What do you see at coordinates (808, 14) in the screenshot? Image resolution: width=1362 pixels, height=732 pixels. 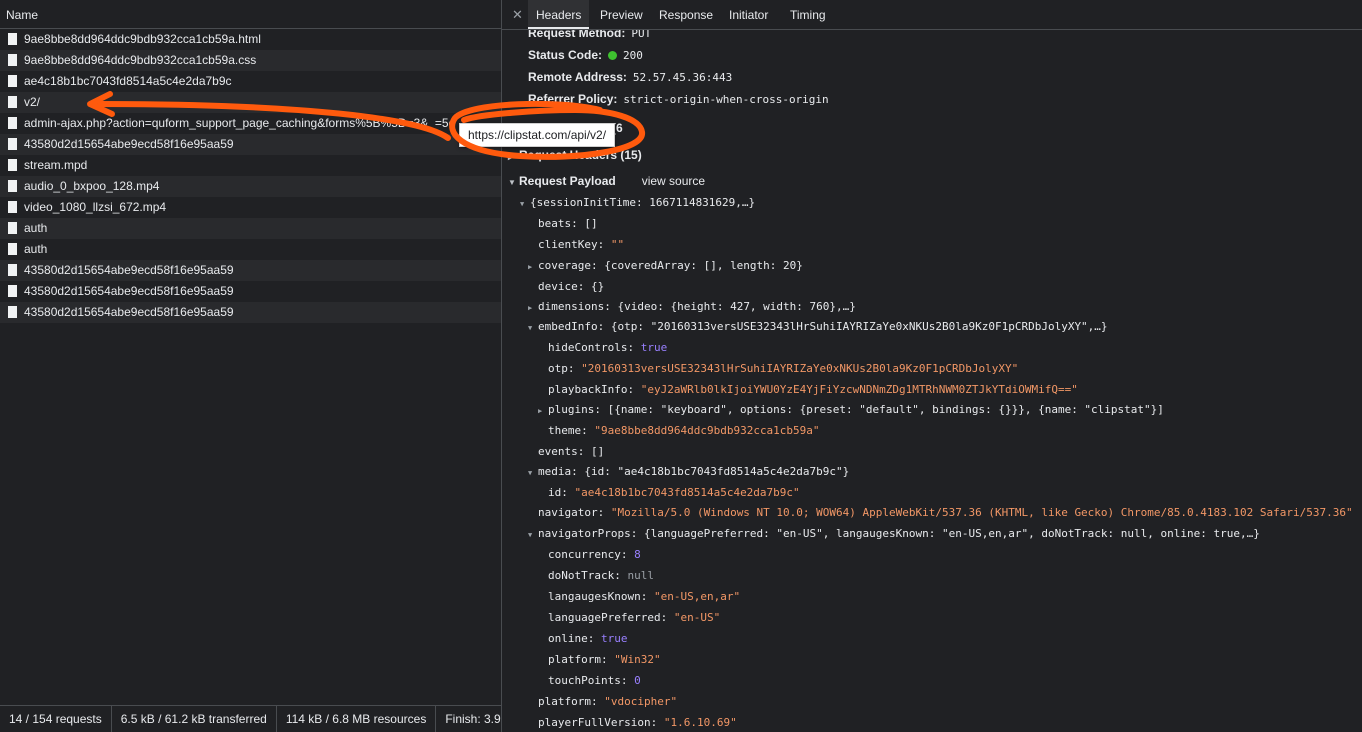 I see `tab-timing: Timing` at bounding box center [808, 14].